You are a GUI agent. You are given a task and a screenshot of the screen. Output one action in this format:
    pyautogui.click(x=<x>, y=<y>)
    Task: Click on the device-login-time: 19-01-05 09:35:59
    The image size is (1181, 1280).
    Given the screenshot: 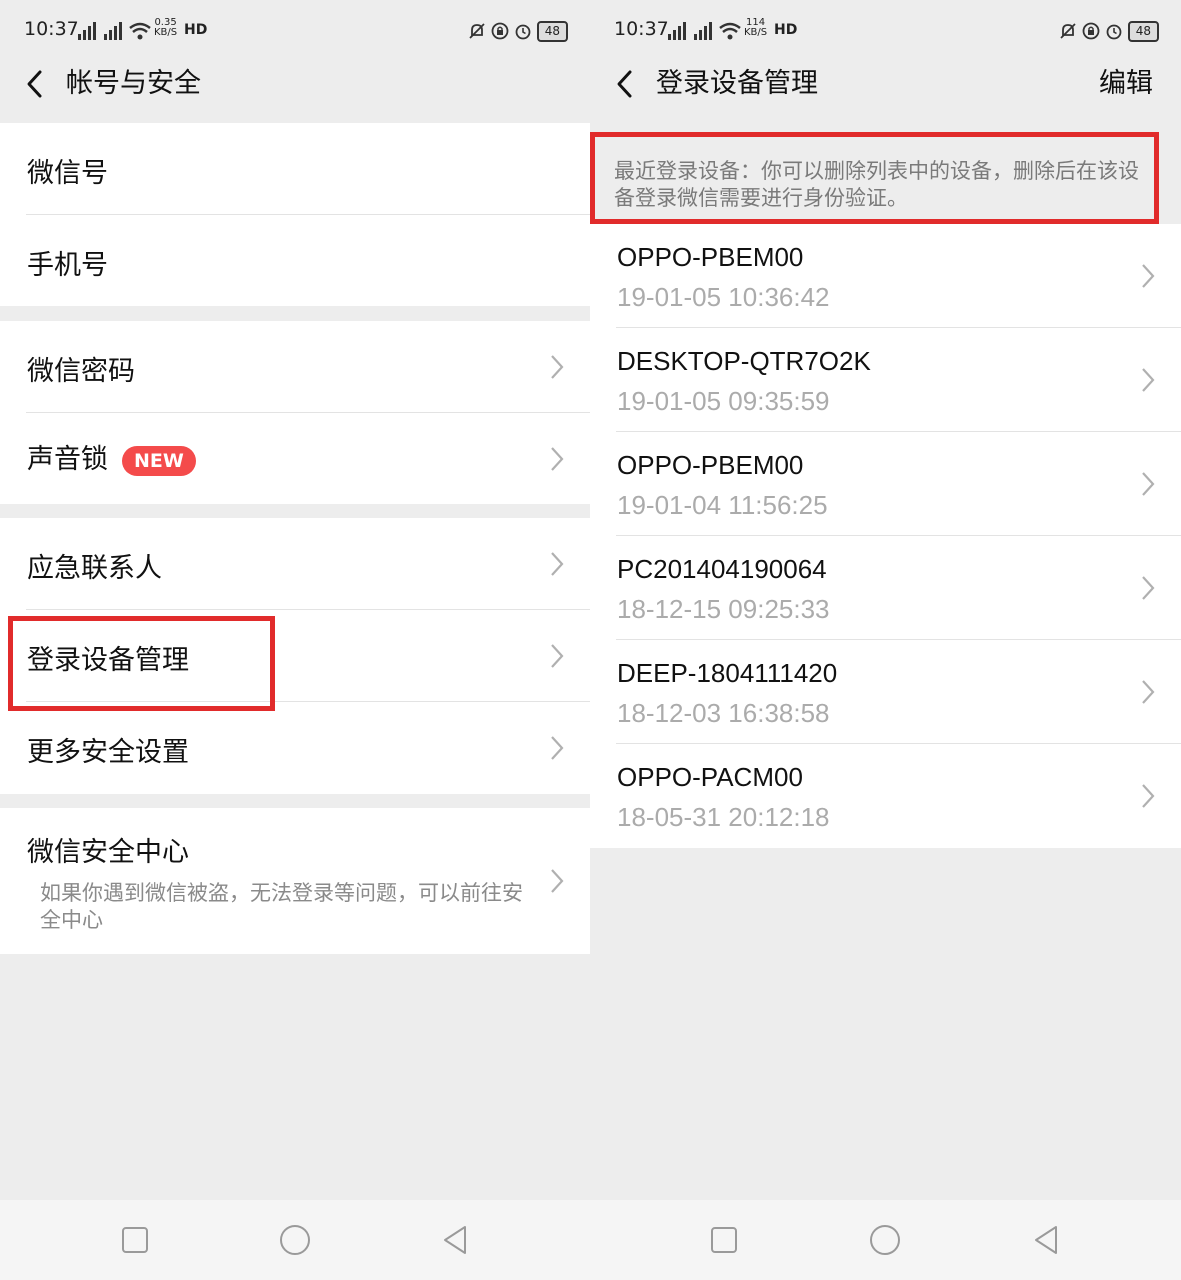 What is the action you would take?
    pyautogui.click(x=723, y=401)
    